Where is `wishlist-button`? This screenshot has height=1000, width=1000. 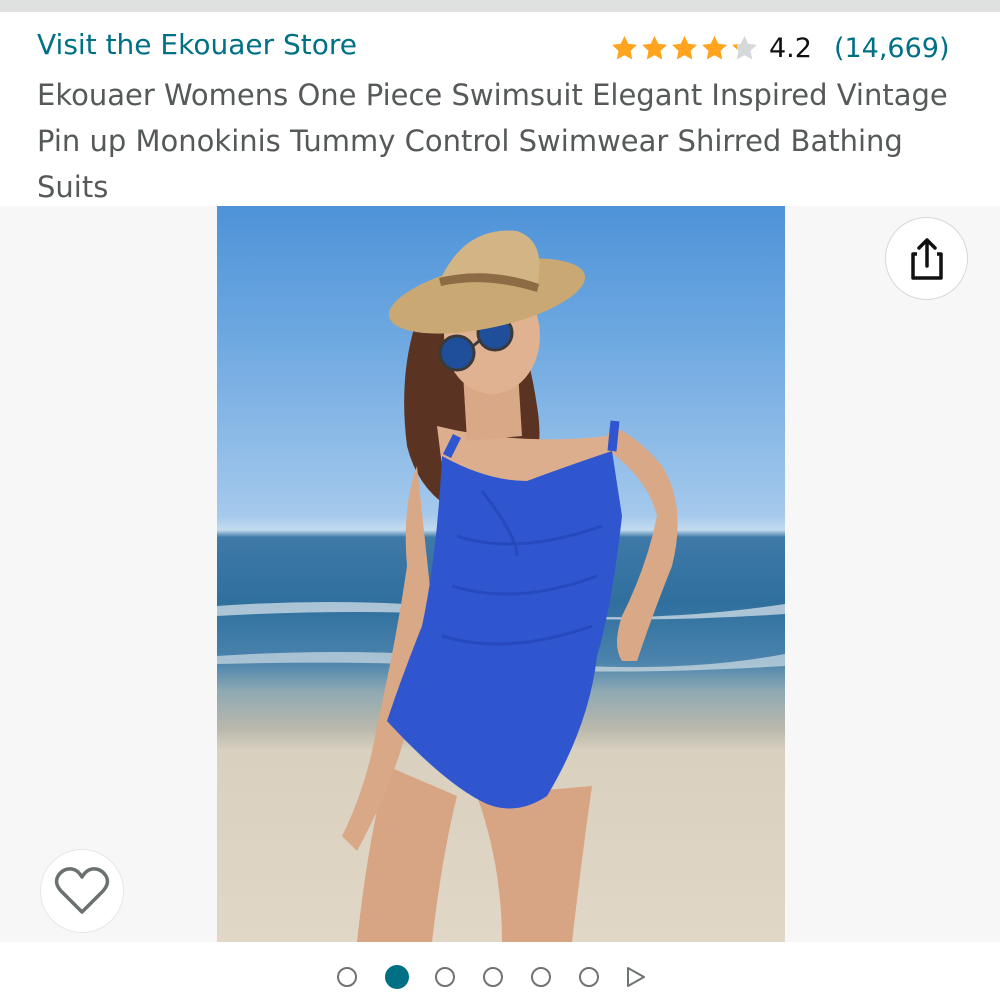
wishlist-button is located at coordinates (82, 891).